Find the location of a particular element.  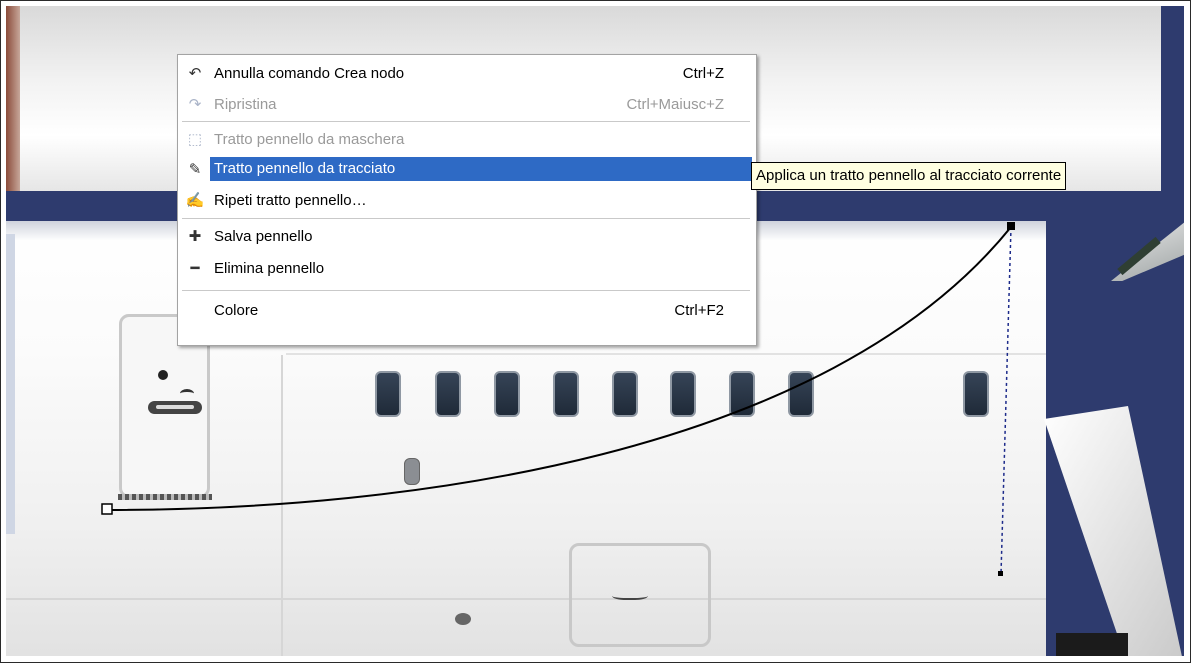

stroke-path-icon: ✎ is located at coordinates (195, 169).